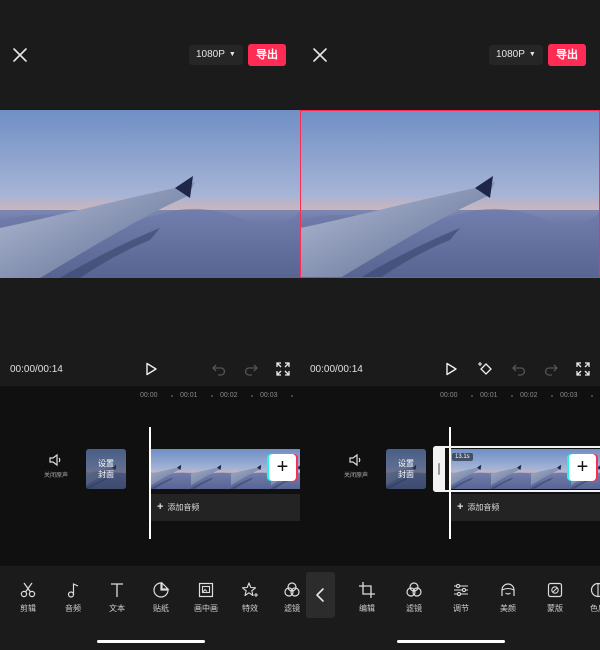  Describe the element at coordinates (117, 597) in the screenshot. I see `tool-text: 文本` at that location.